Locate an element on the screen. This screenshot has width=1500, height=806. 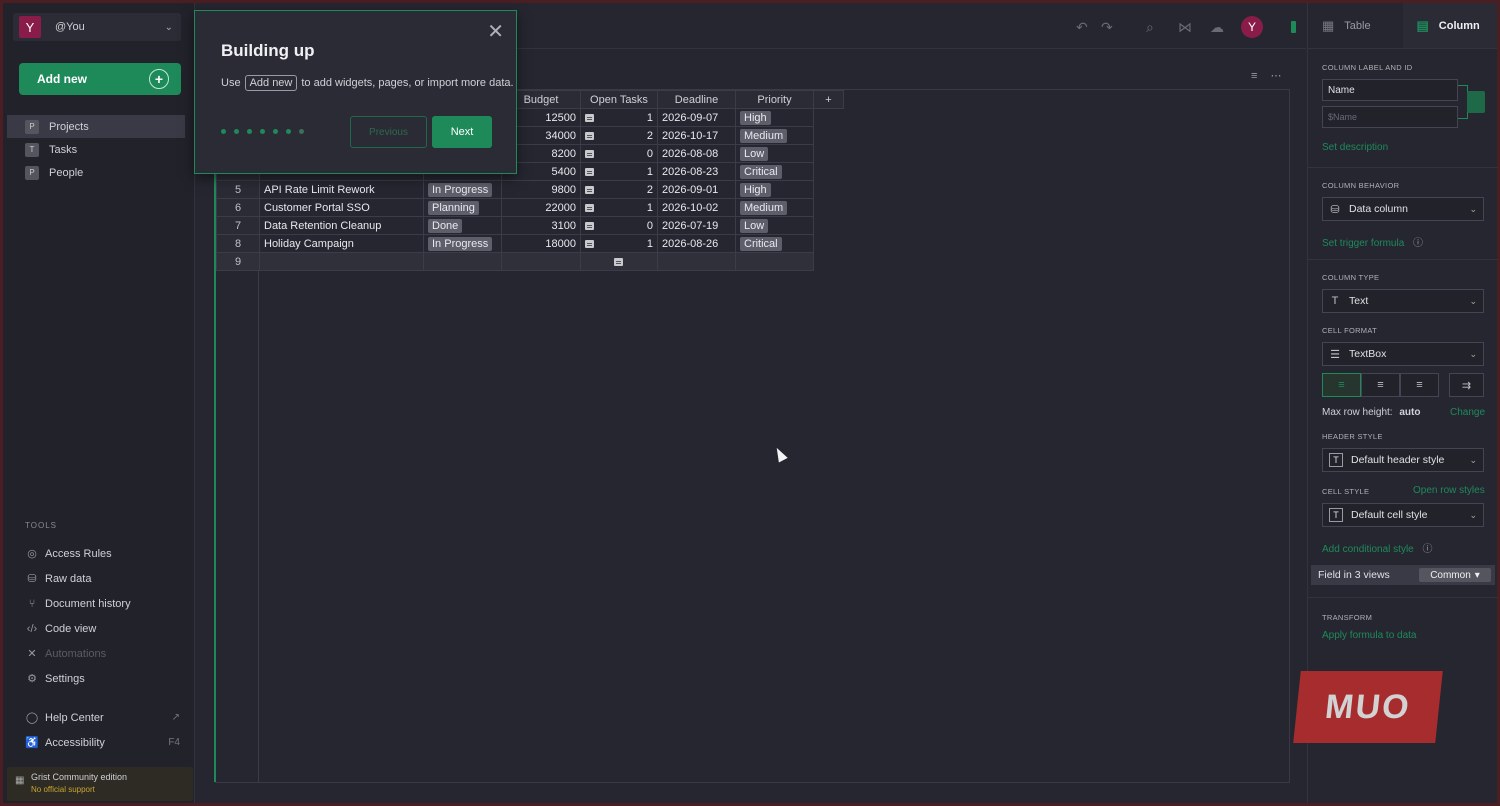
align-right-icon: ≡ is located at coordinates (1419, 385).